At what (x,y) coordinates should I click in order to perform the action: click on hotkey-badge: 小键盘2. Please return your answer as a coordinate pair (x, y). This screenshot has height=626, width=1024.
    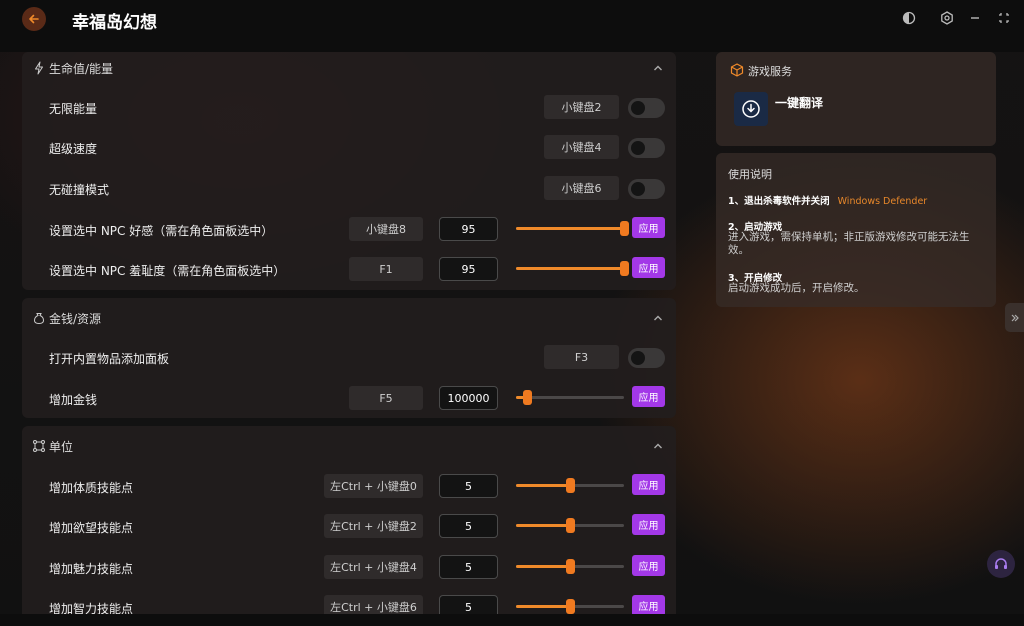
    Looking at the image, I should click on (581, 107).